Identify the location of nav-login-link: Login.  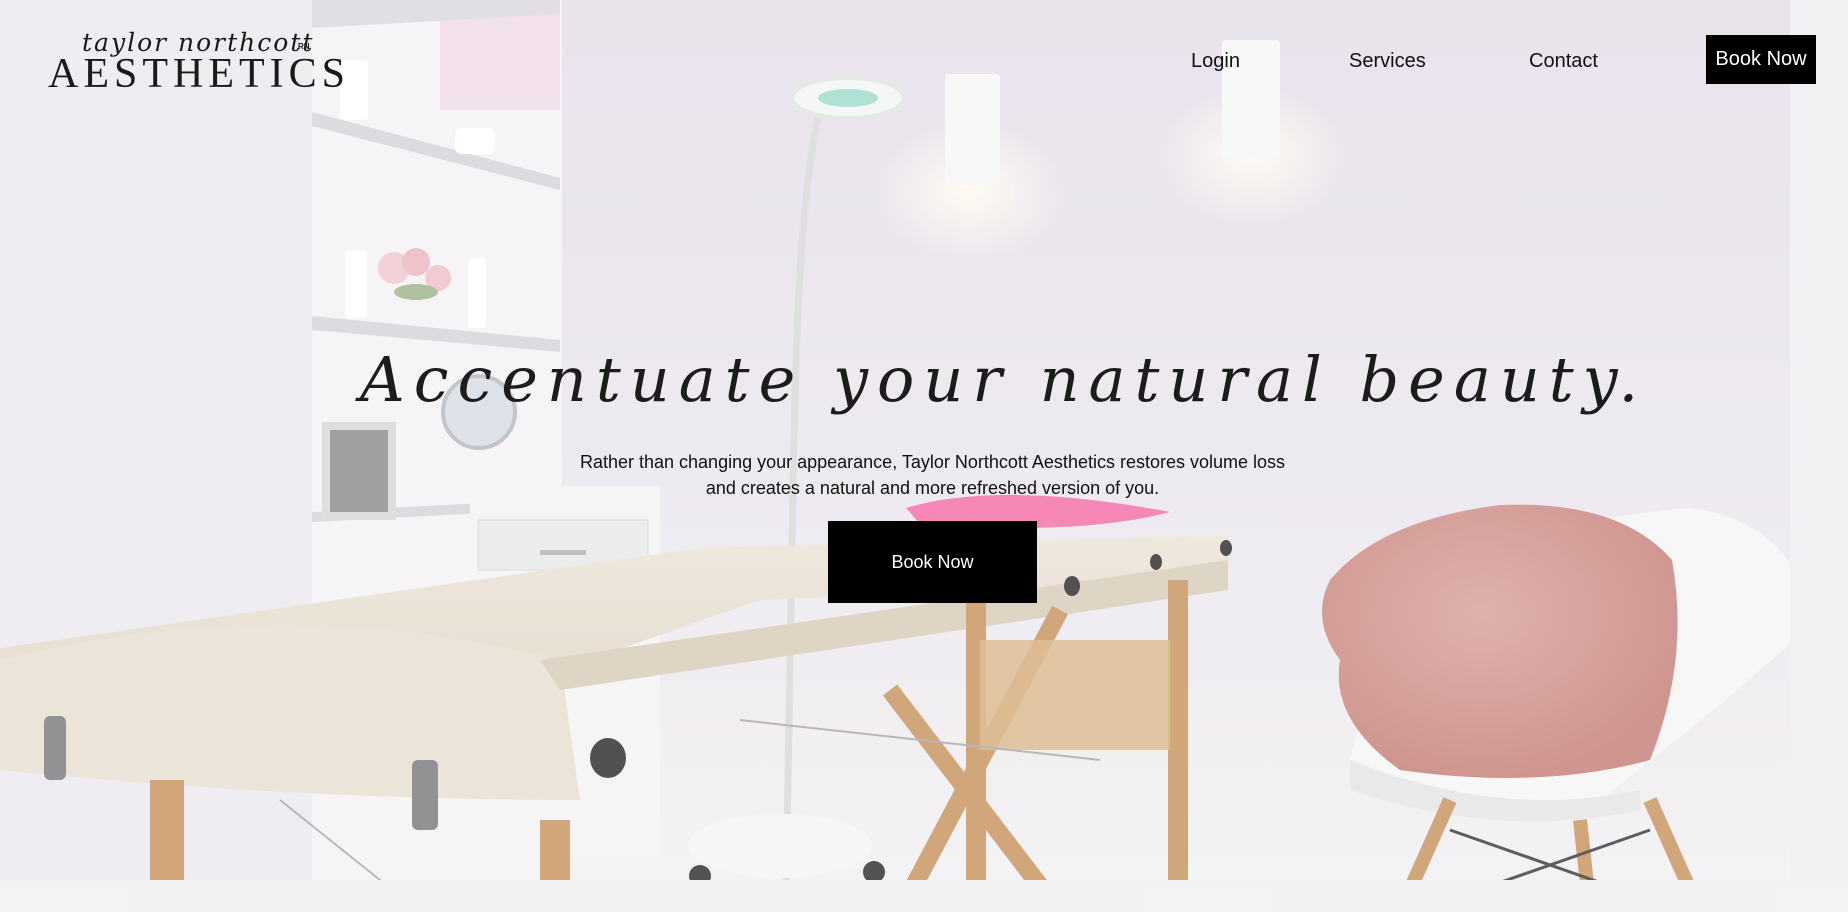
(1215, 61).